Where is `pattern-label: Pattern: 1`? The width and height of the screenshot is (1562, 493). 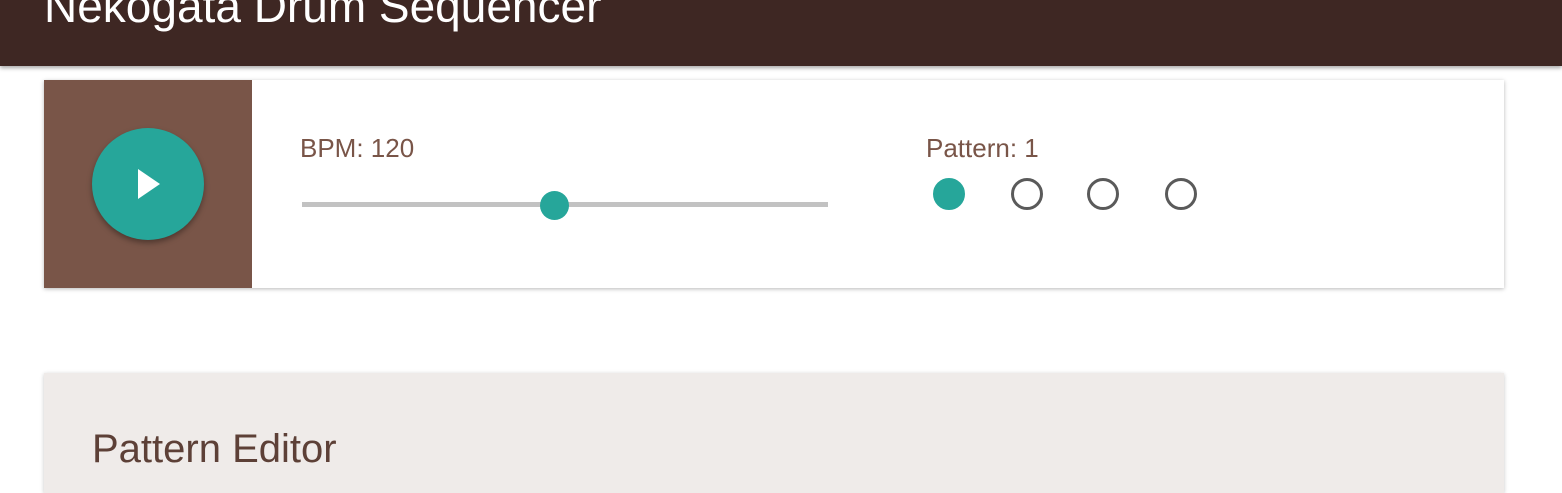
pattern-label: Pattern: 1 is located at coordinates (982, 148).